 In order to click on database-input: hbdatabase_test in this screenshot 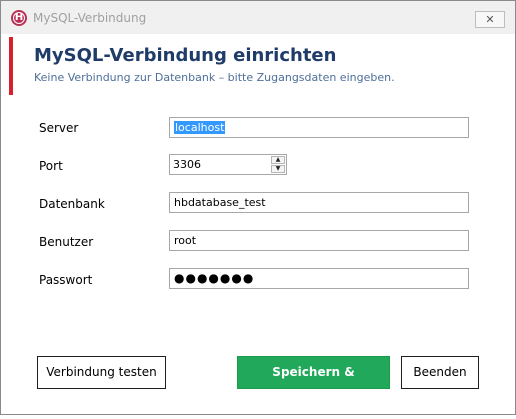, I will do `click(319, 202)`.